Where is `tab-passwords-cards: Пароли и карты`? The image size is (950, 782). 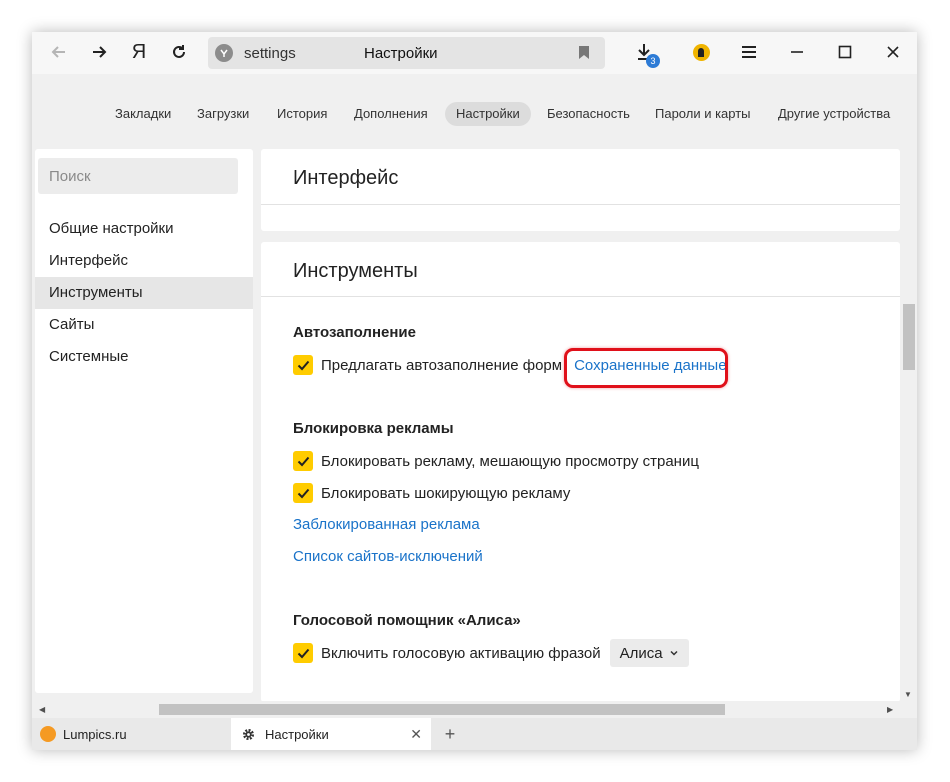 tab-passwords-cards: Пароли и карты is located at coordinates (703, 114).